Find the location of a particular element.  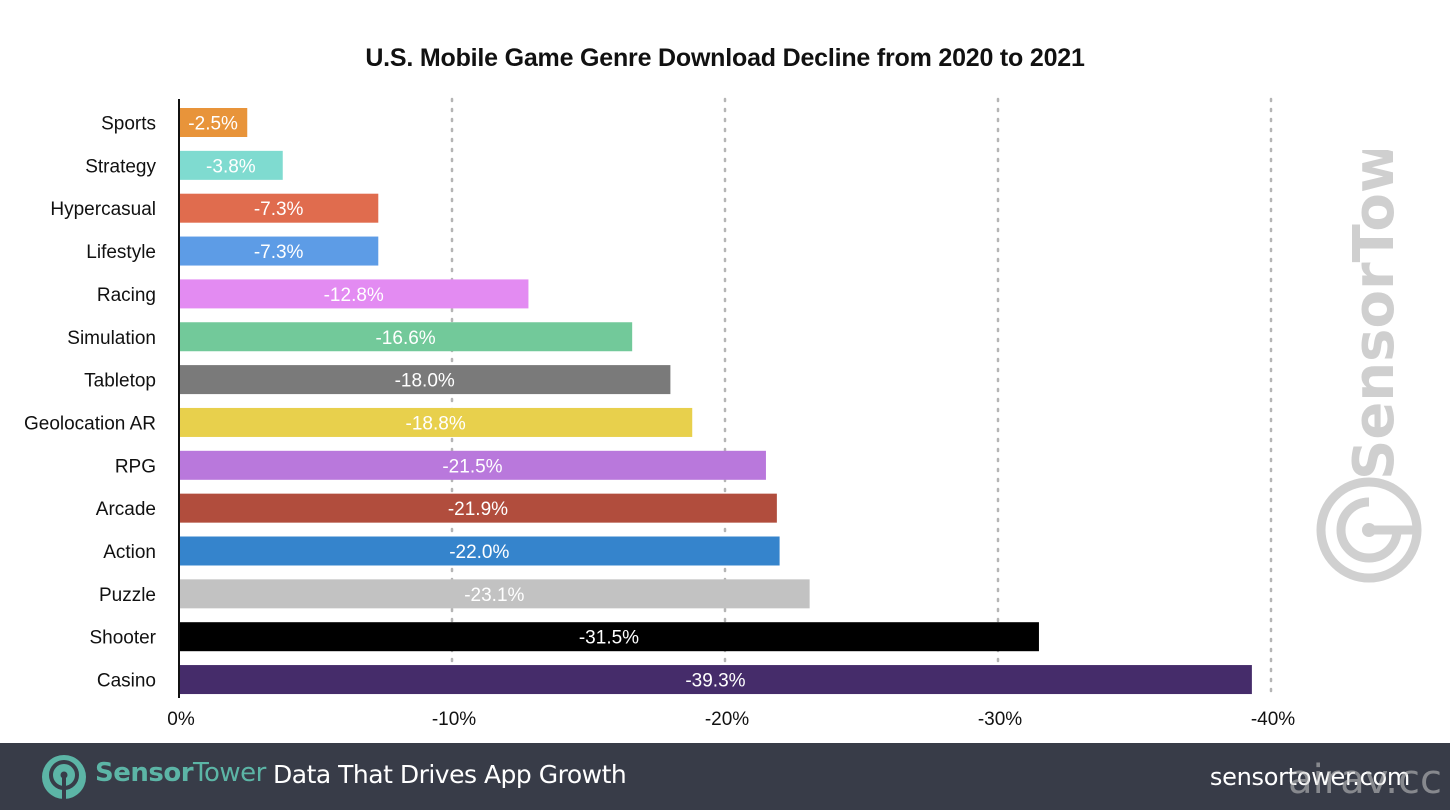

value-label: -31.5% is located at coordinates (609, 638).